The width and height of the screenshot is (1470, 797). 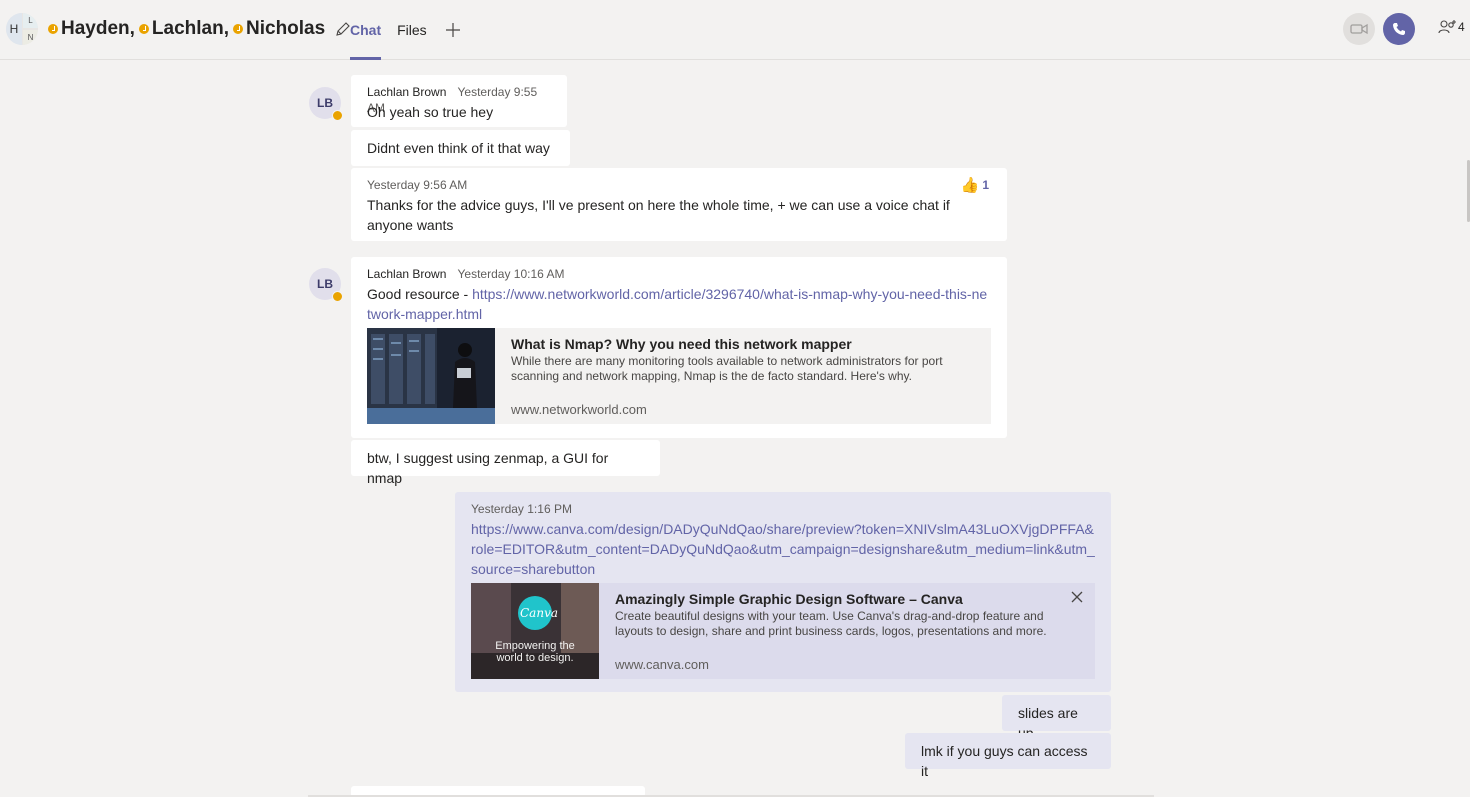 I want to click on my-message-bubble: slides are up, so click(x=1056, y=718).